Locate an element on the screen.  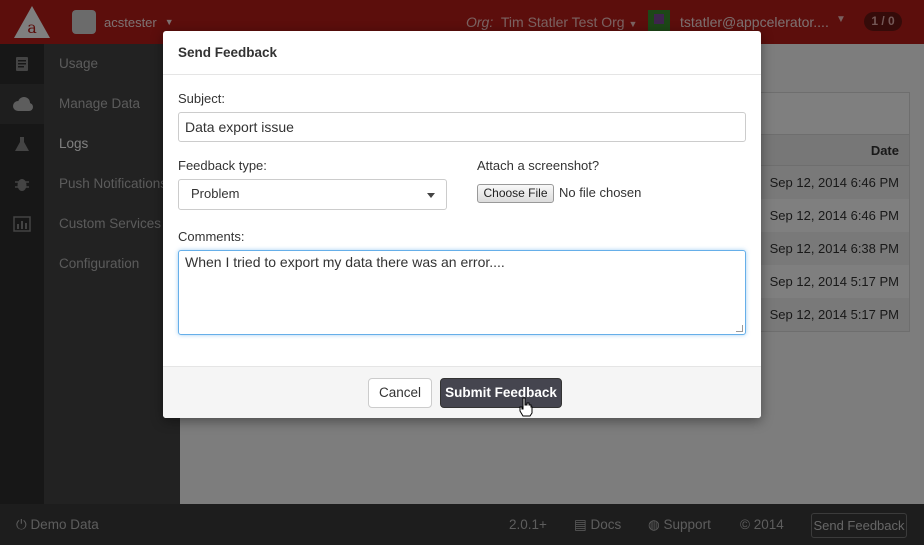
hand-pointer-icon is located at coordinates (526, 408).